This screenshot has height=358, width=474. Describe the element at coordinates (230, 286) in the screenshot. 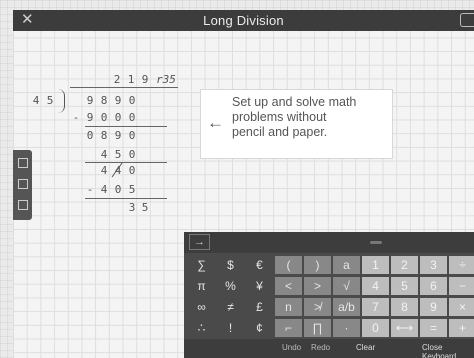

I see `keyboard-key: %` at that location.